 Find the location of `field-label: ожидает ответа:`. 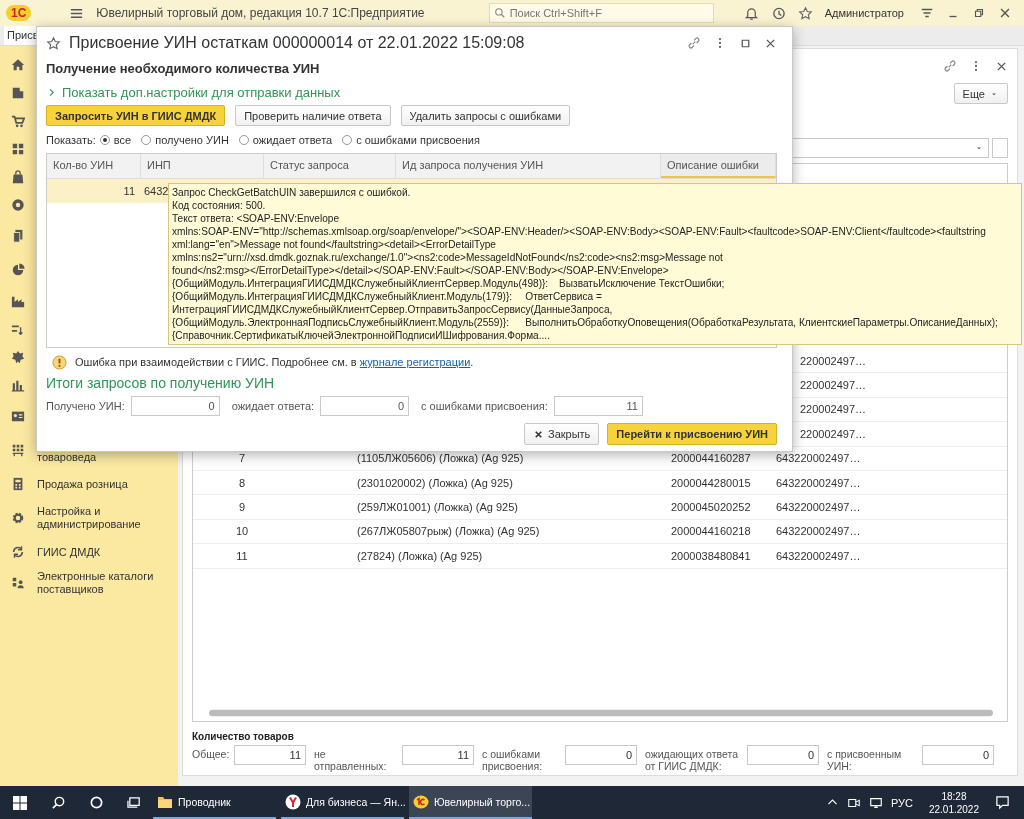

field-label: ожидает ответа: is located at coordinates (273, 406).